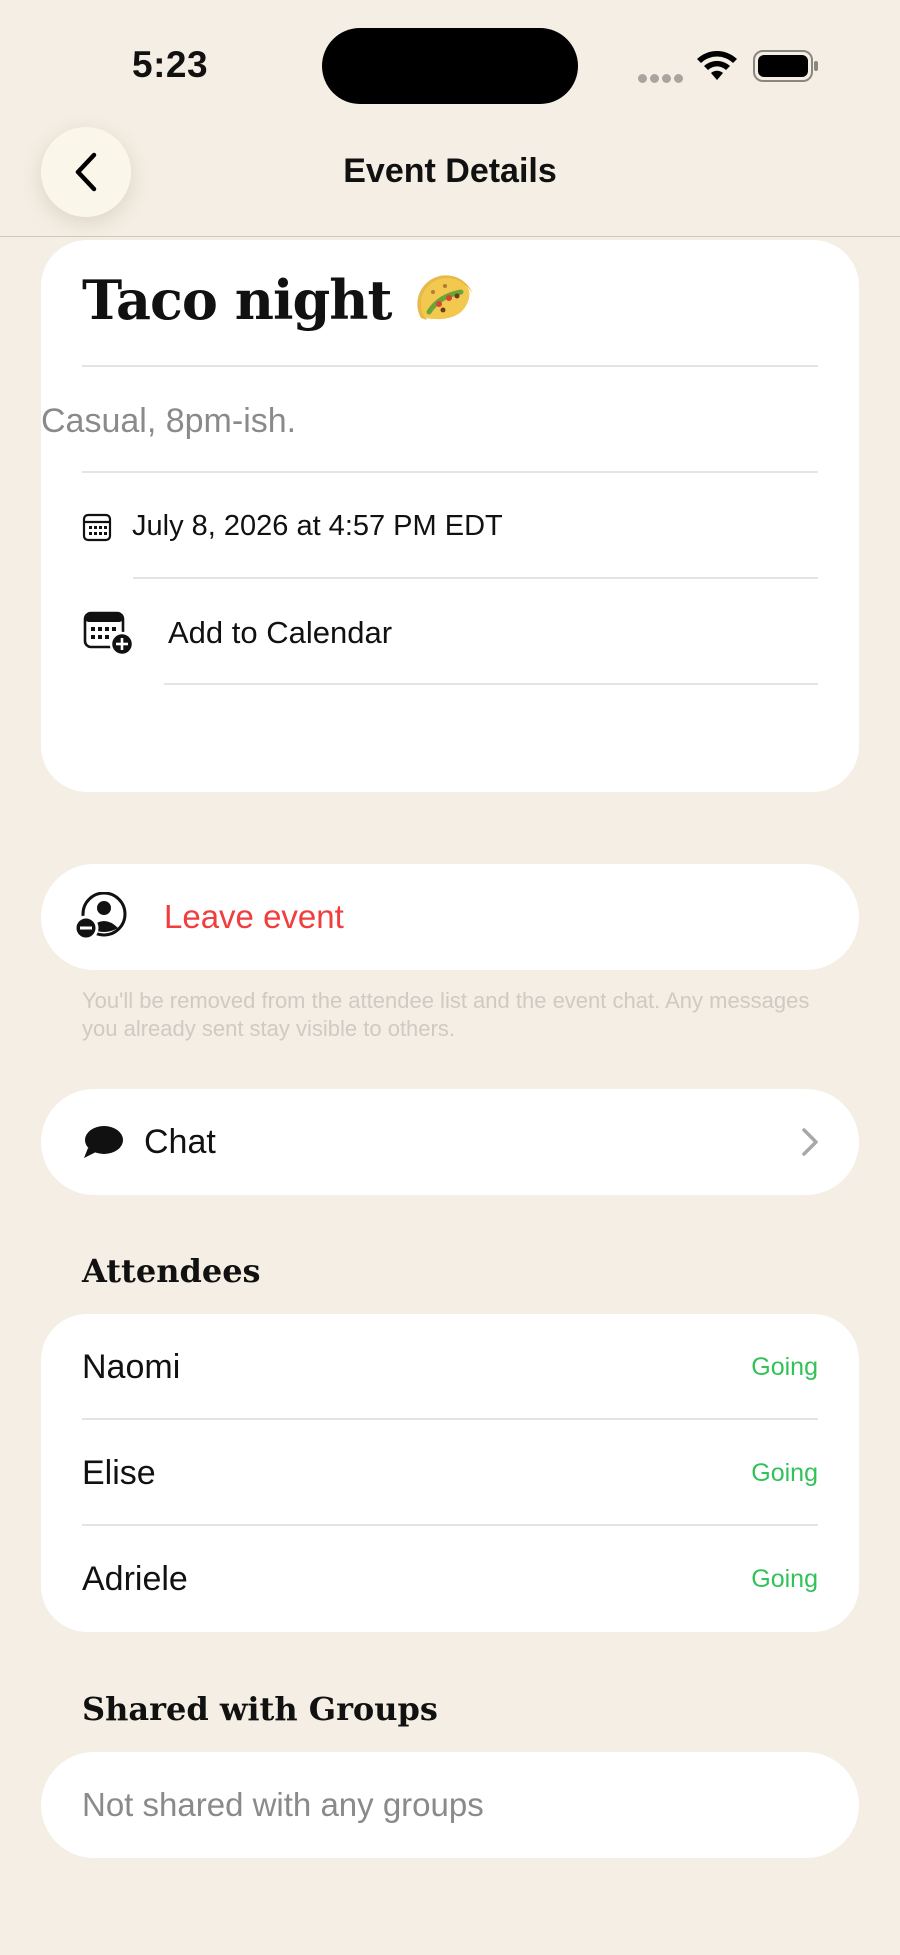  Describe the element at coordinates (237, 300) in the screenshot. I see `event-title-text: Taco night` at that location.